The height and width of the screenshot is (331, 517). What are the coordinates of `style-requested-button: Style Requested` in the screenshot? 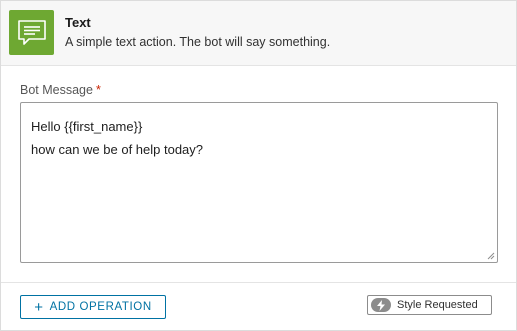 It's located at (429, 305).